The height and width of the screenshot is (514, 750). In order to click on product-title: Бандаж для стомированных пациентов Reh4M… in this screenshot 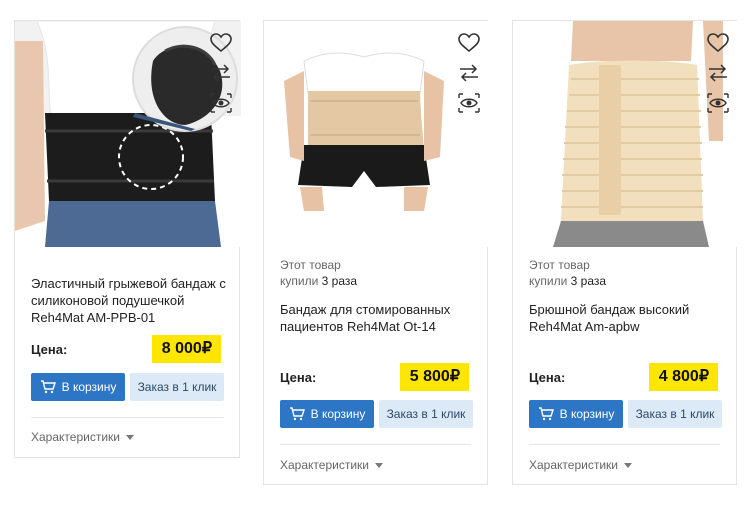, I will do `click(380, 318)`.